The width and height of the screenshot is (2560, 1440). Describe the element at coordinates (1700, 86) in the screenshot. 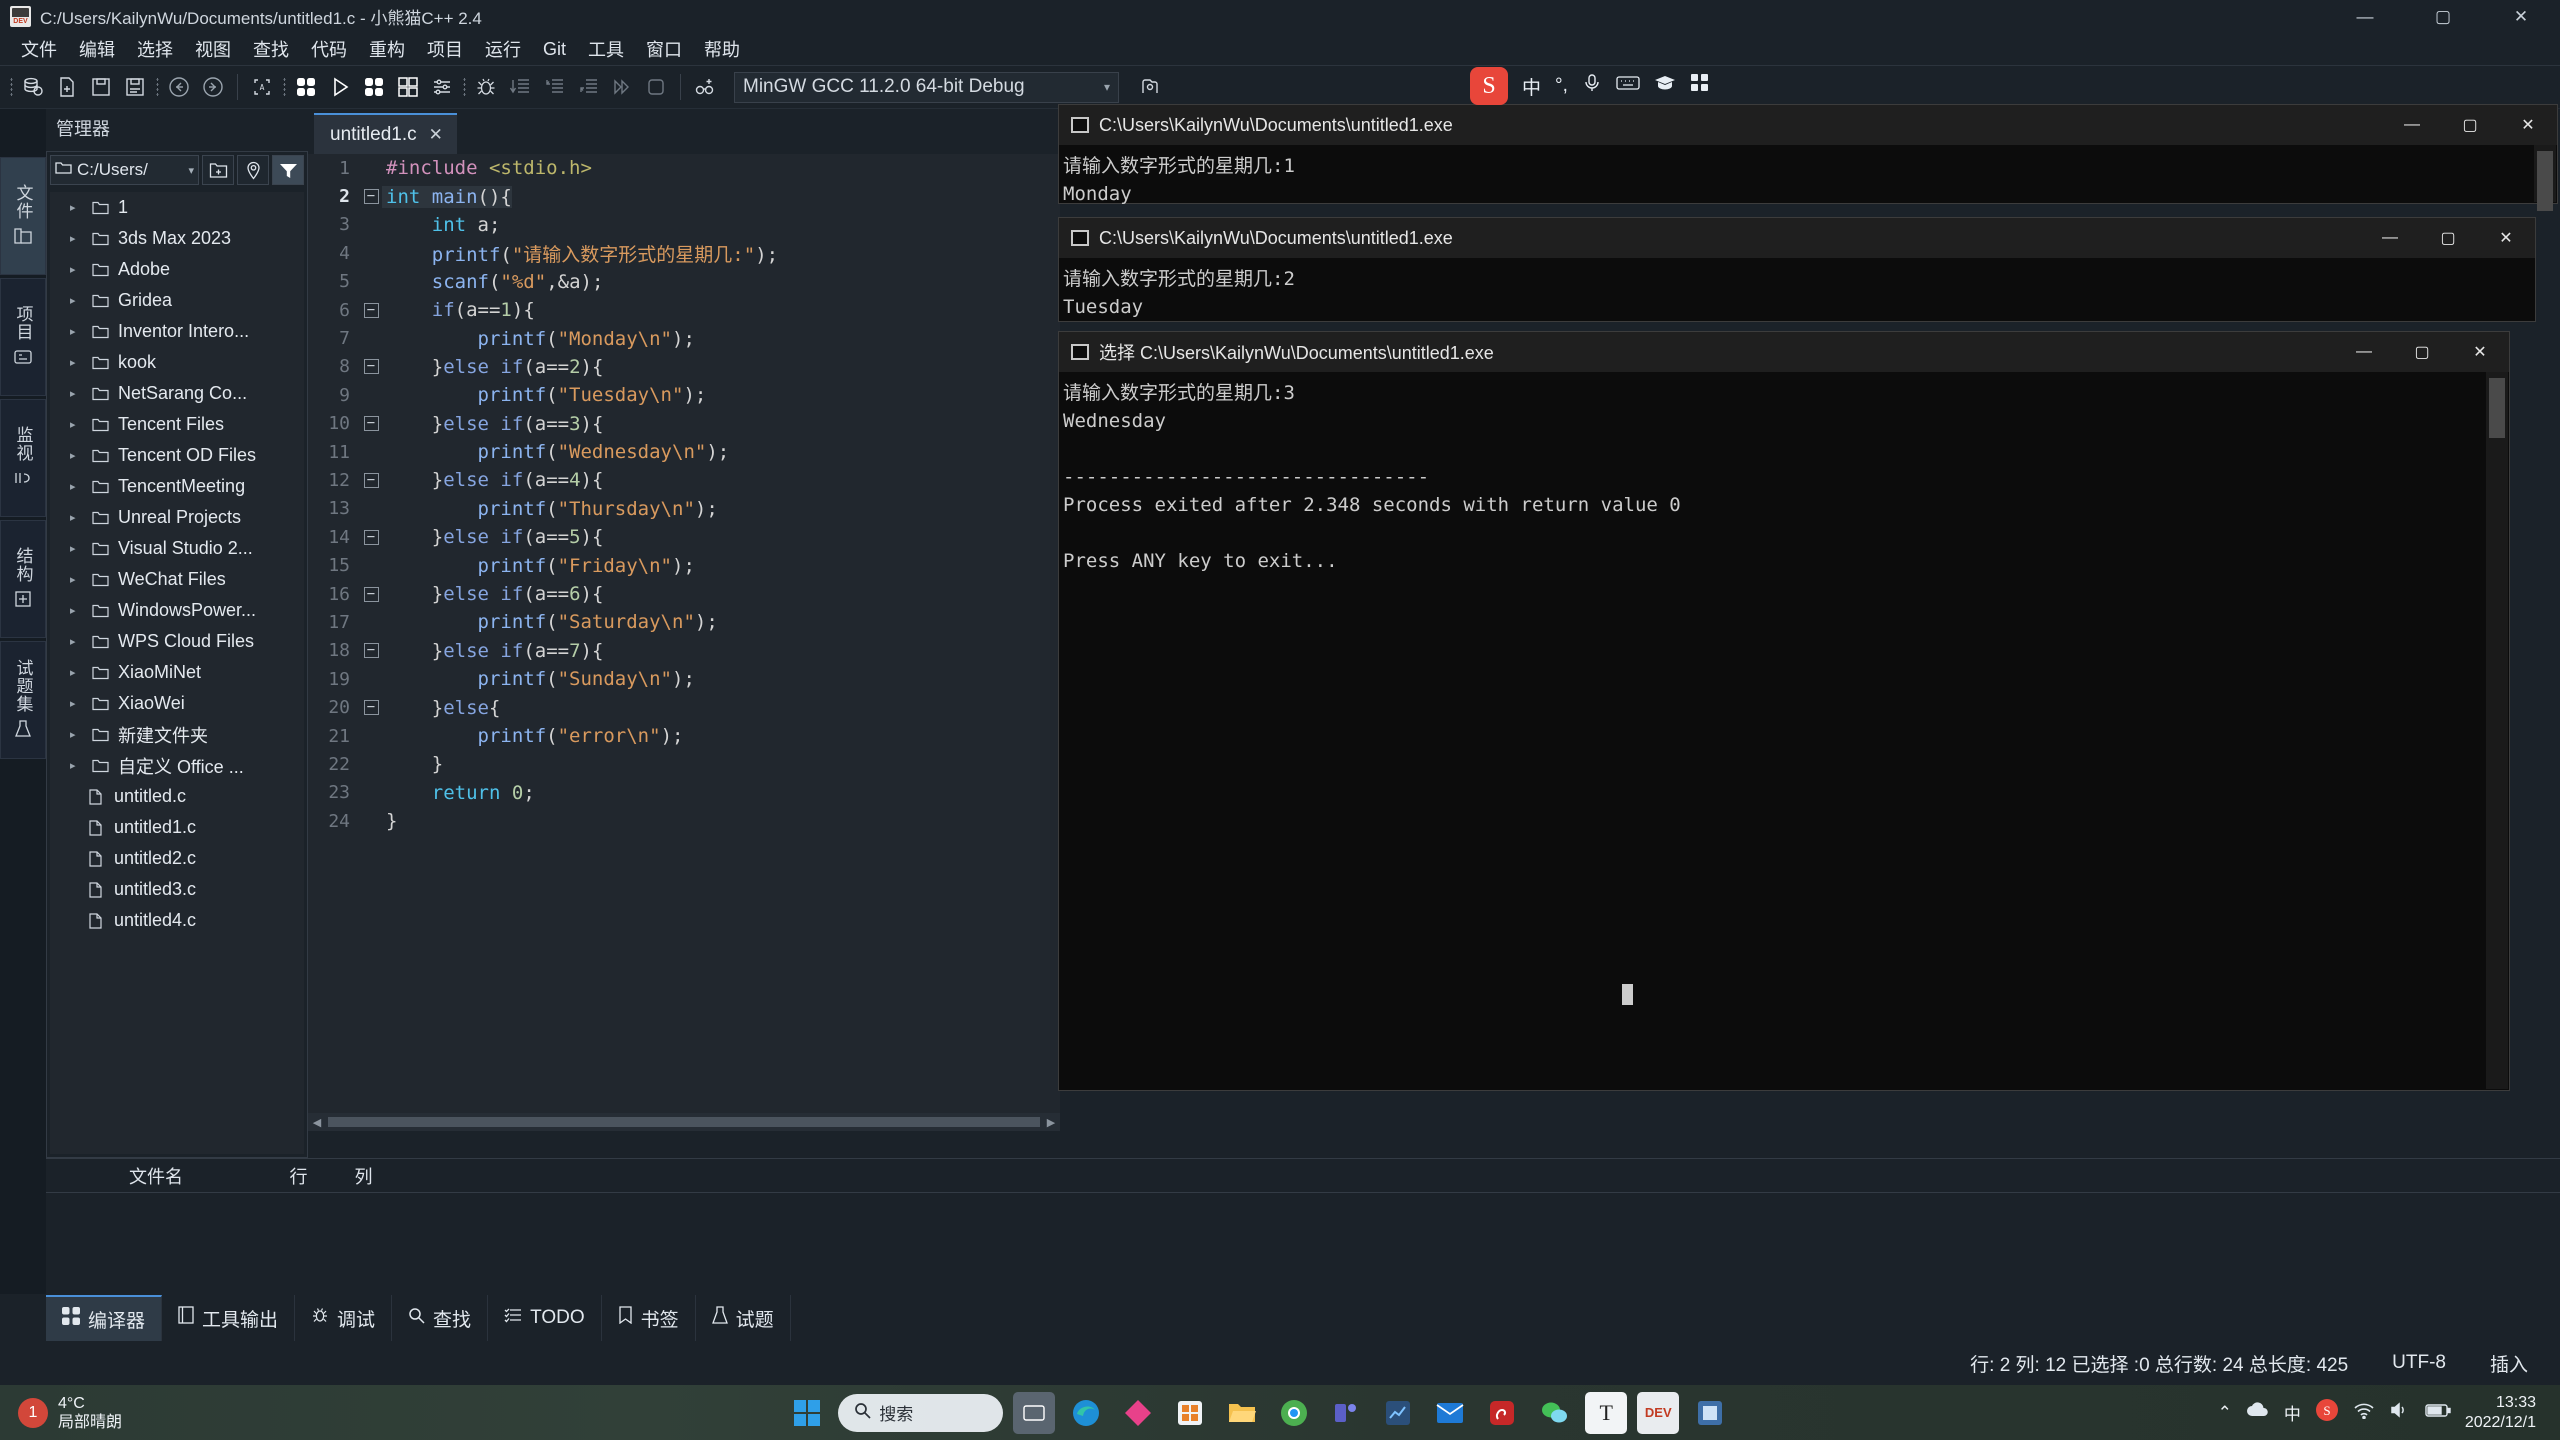

I see `apps-icon` at that location.